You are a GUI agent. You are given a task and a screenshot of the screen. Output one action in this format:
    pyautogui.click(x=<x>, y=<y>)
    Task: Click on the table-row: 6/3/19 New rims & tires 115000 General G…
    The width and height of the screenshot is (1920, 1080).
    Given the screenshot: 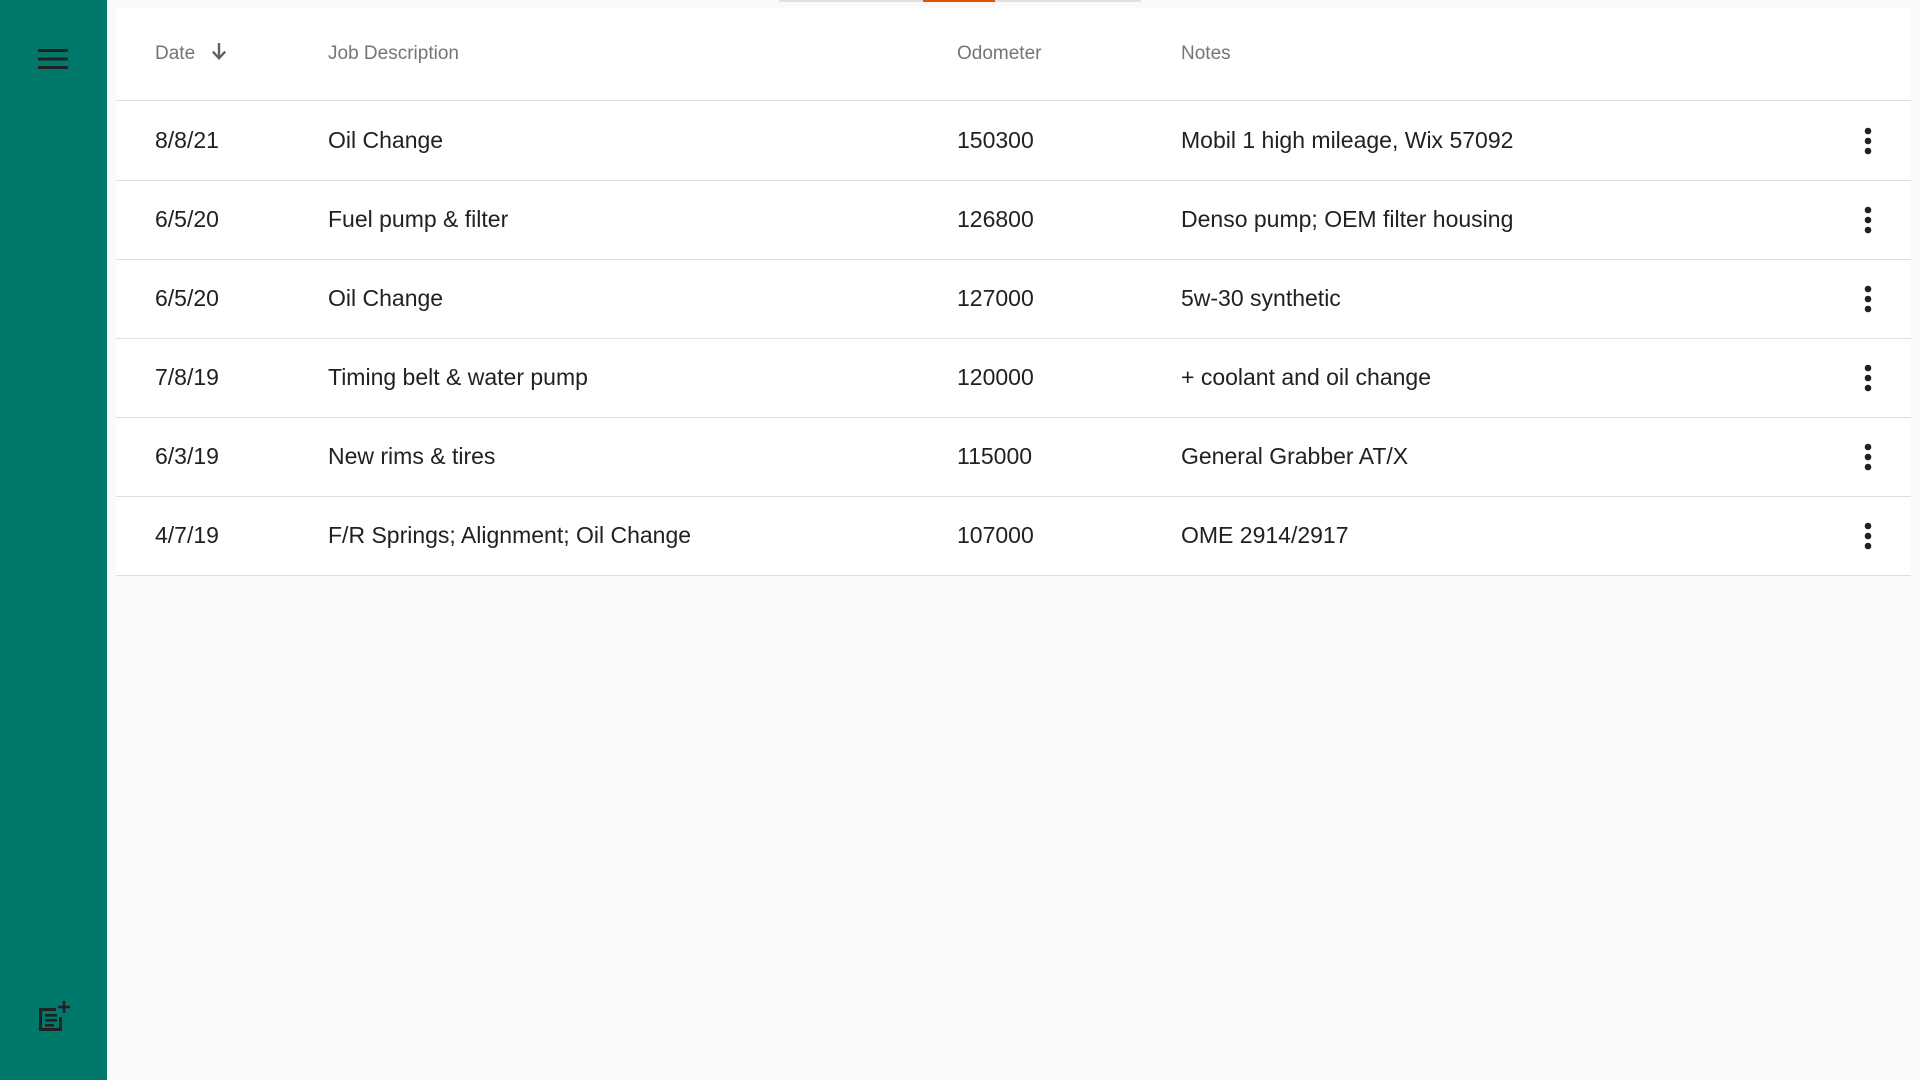 What is the action you would take?
    pyautogui.click(x=1013, y=457)
    